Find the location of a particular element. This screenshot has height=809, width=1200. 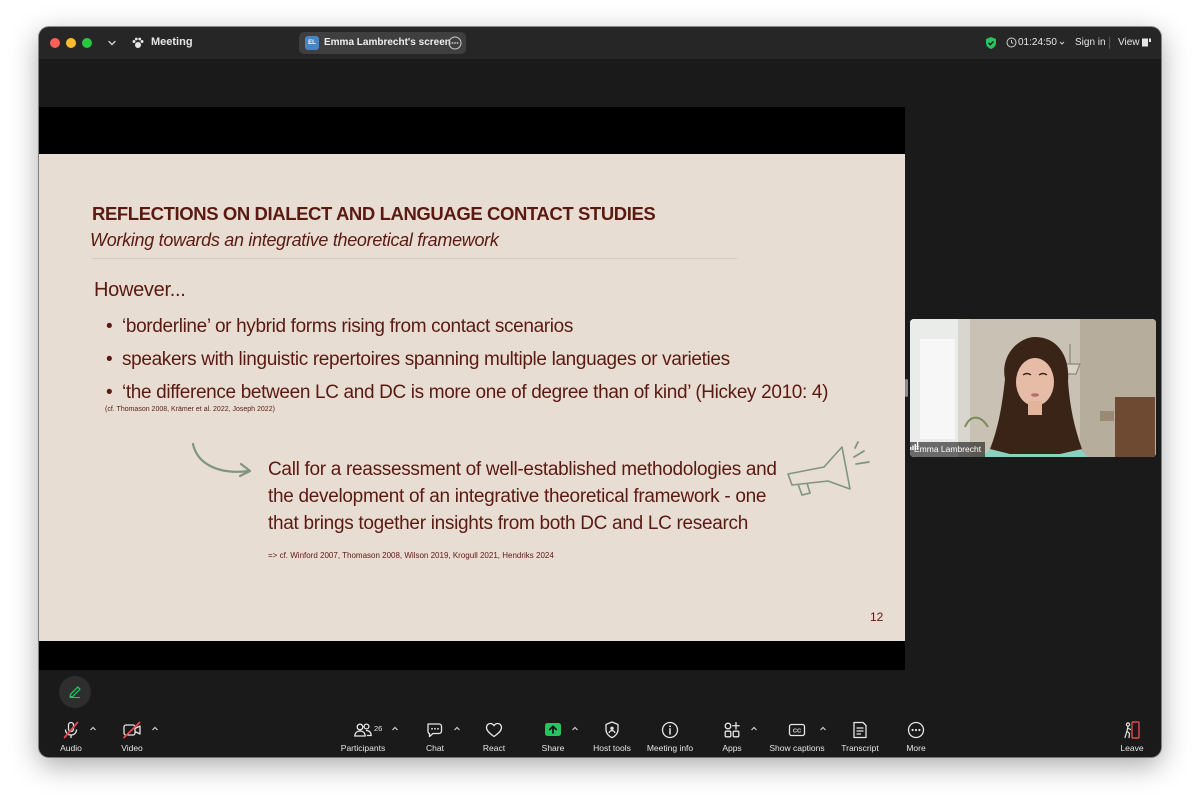

encryption-shield-icon is located at coordinates (991, 43).